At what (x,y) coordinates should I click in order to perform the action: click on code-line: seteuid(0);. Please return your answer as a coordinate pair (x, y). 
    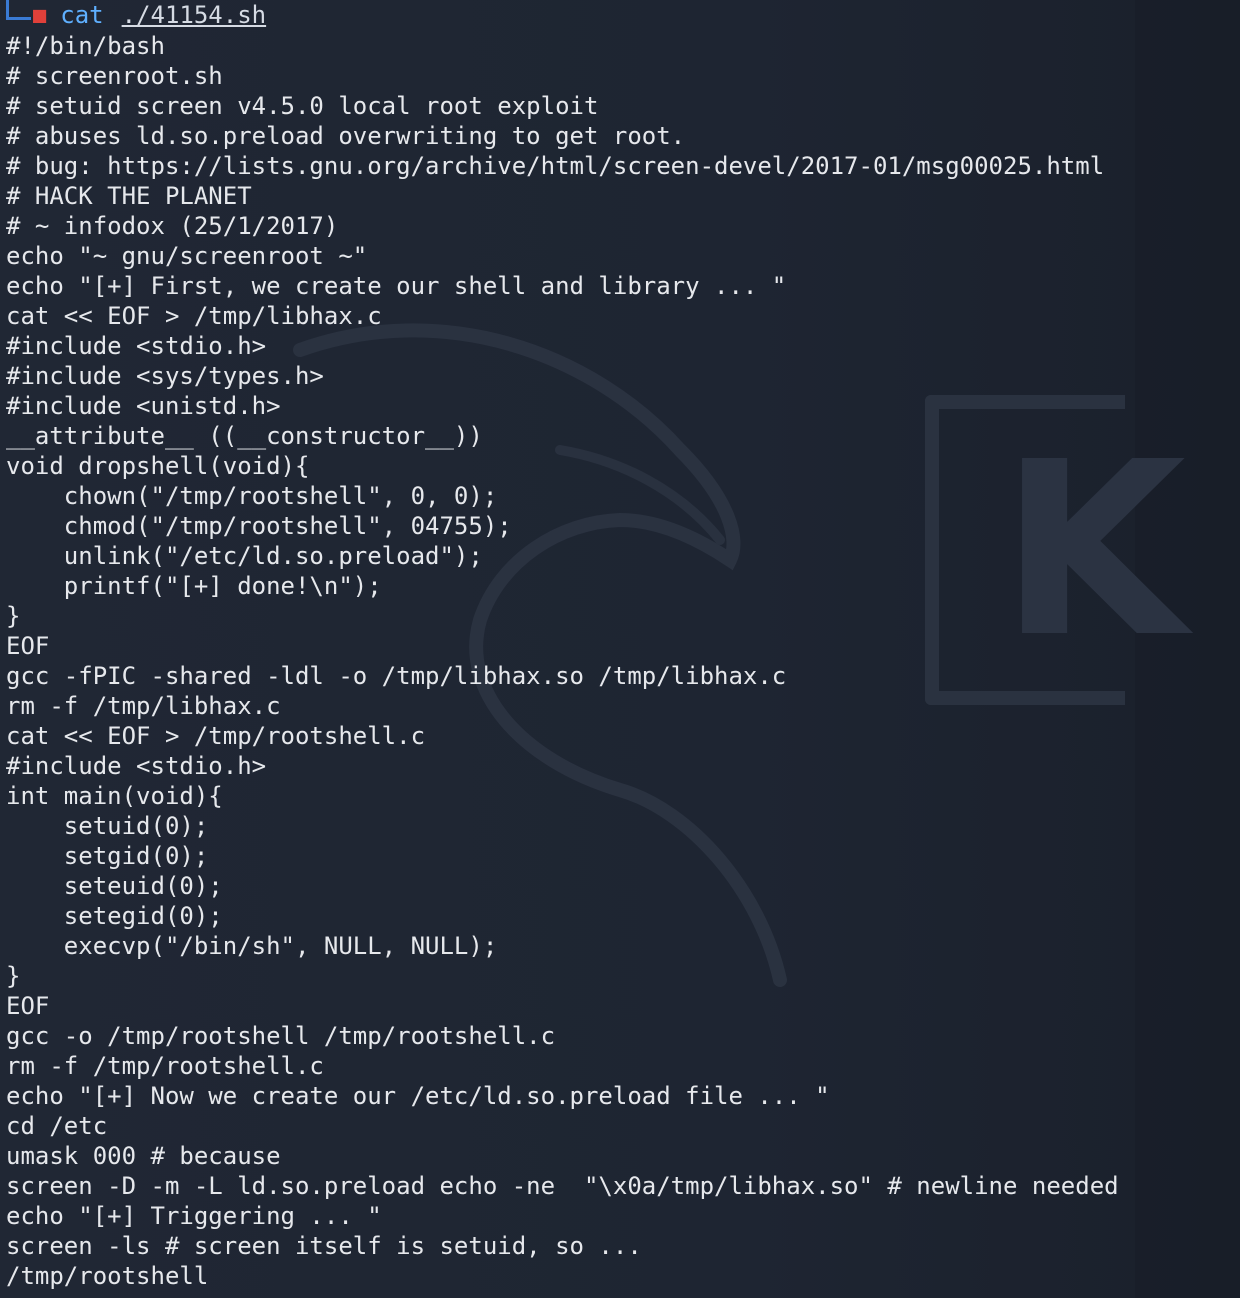
    Looking at the image, I should click on (114, 886).